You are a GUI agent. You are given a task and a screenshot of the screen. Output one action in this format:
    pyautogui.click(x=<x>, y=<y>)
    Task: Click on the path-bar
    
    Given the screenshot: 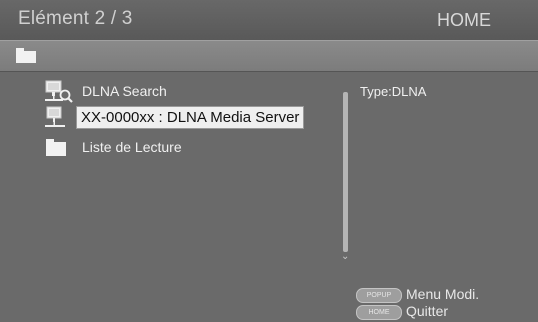 What is the action you would take?
    pyautogui.click(x=269, y=56)
    